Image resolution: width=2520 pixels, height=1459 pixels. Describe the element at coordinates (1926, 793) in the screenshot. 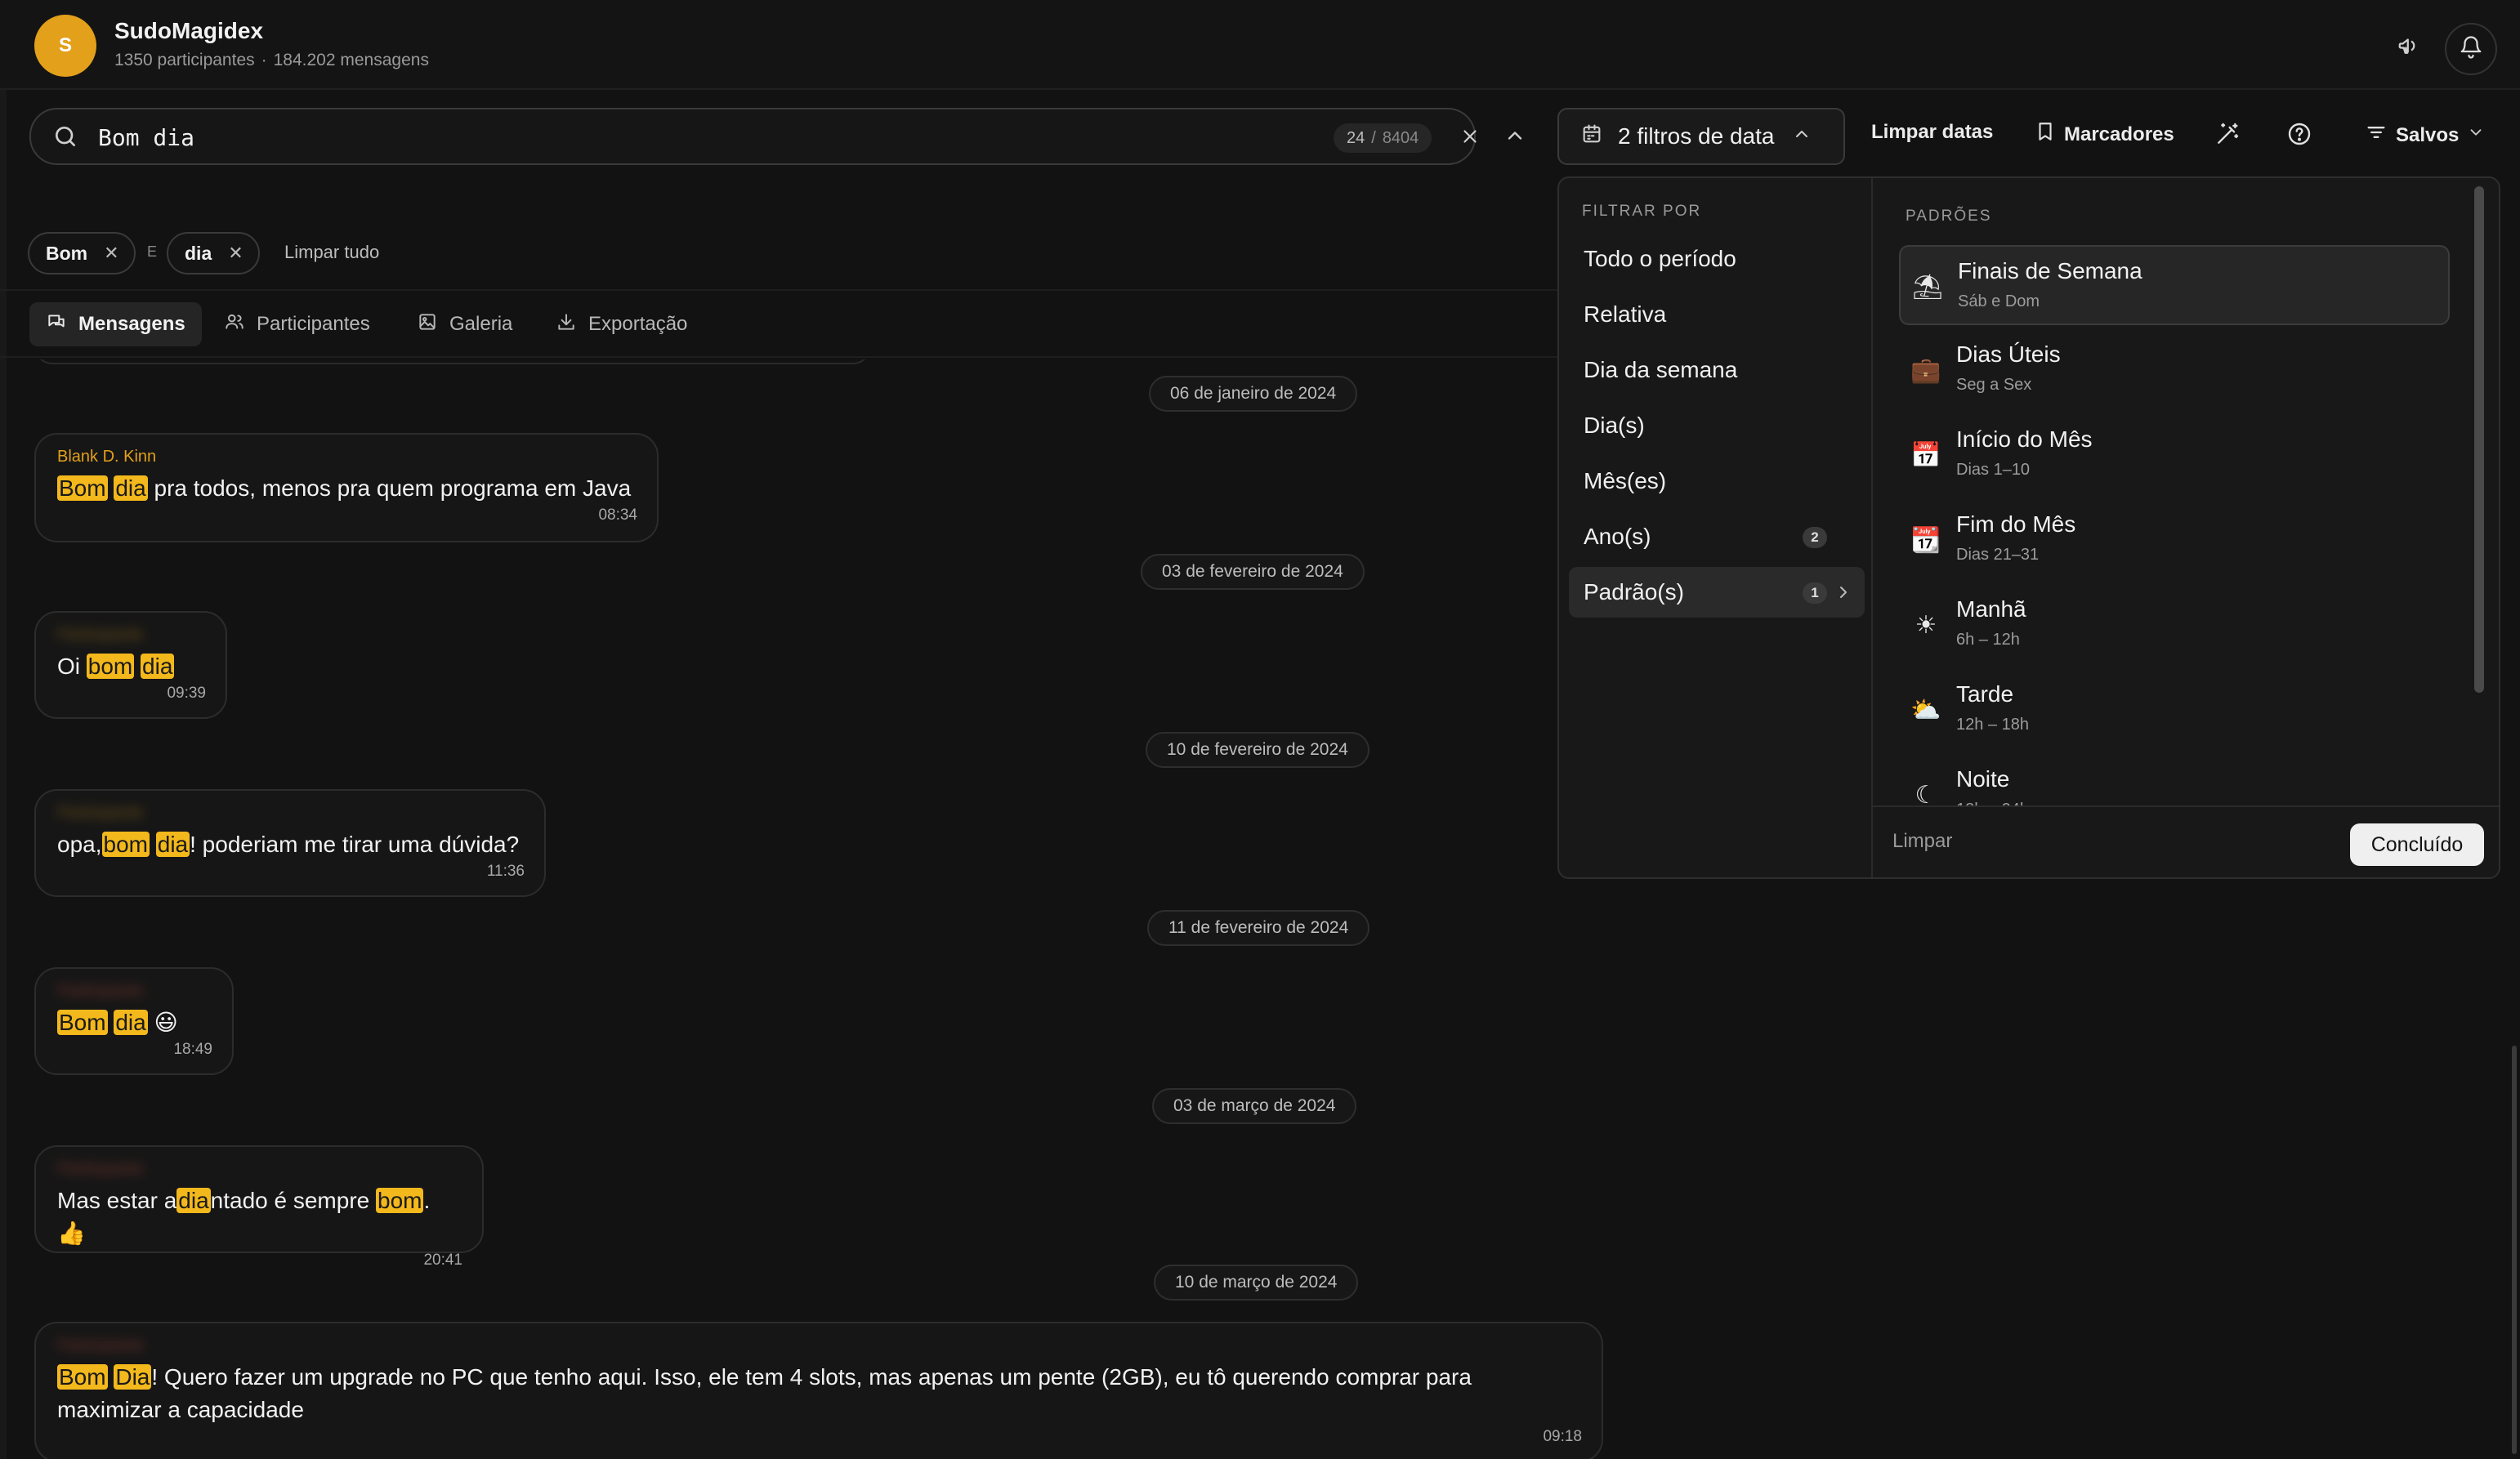

I see `moon-icon: ☾` at that location.